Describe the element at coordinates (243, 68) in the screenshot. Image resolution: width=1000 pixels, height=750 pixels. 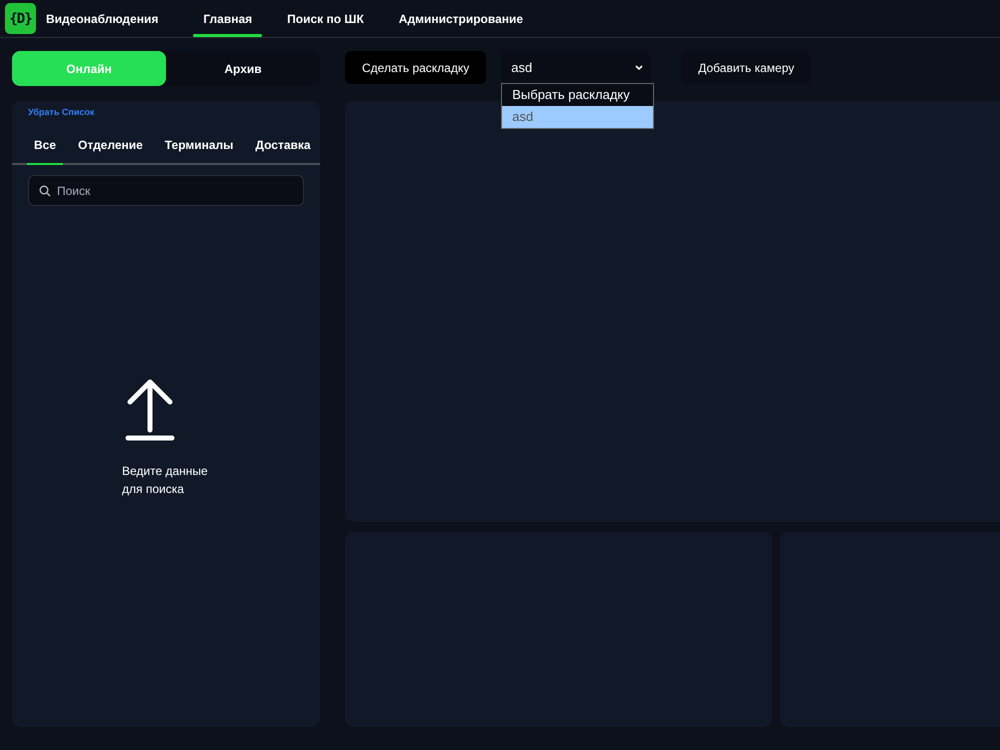
I see `mode-tab: Архив` at that location.